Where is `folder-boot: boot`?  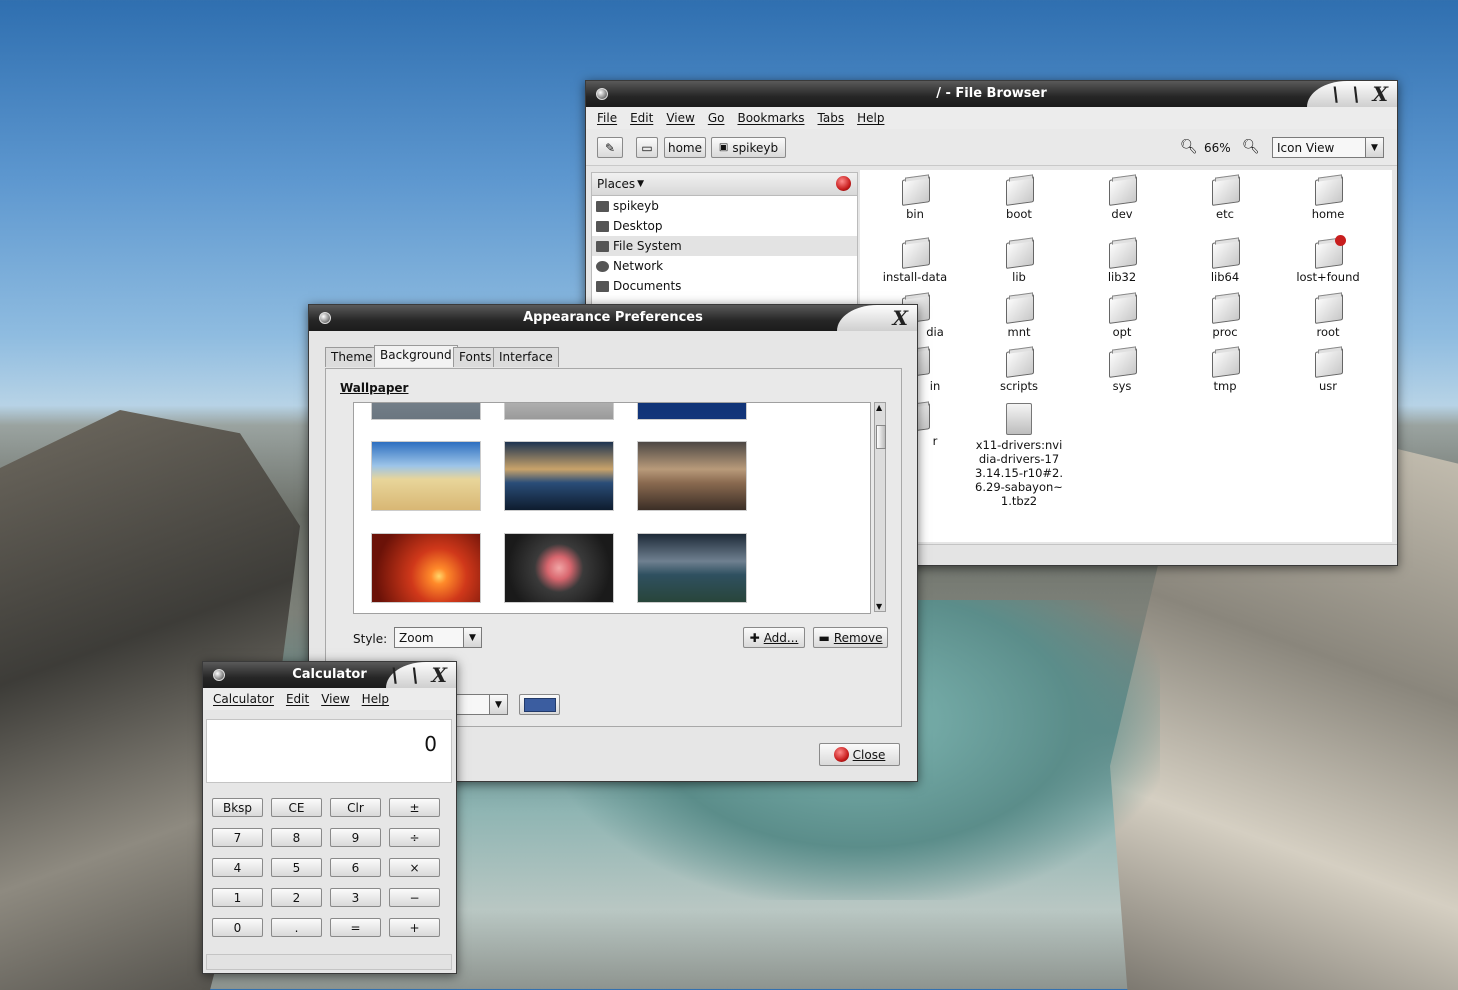 folder-boot: boot is located at coordinates (1019, 198).